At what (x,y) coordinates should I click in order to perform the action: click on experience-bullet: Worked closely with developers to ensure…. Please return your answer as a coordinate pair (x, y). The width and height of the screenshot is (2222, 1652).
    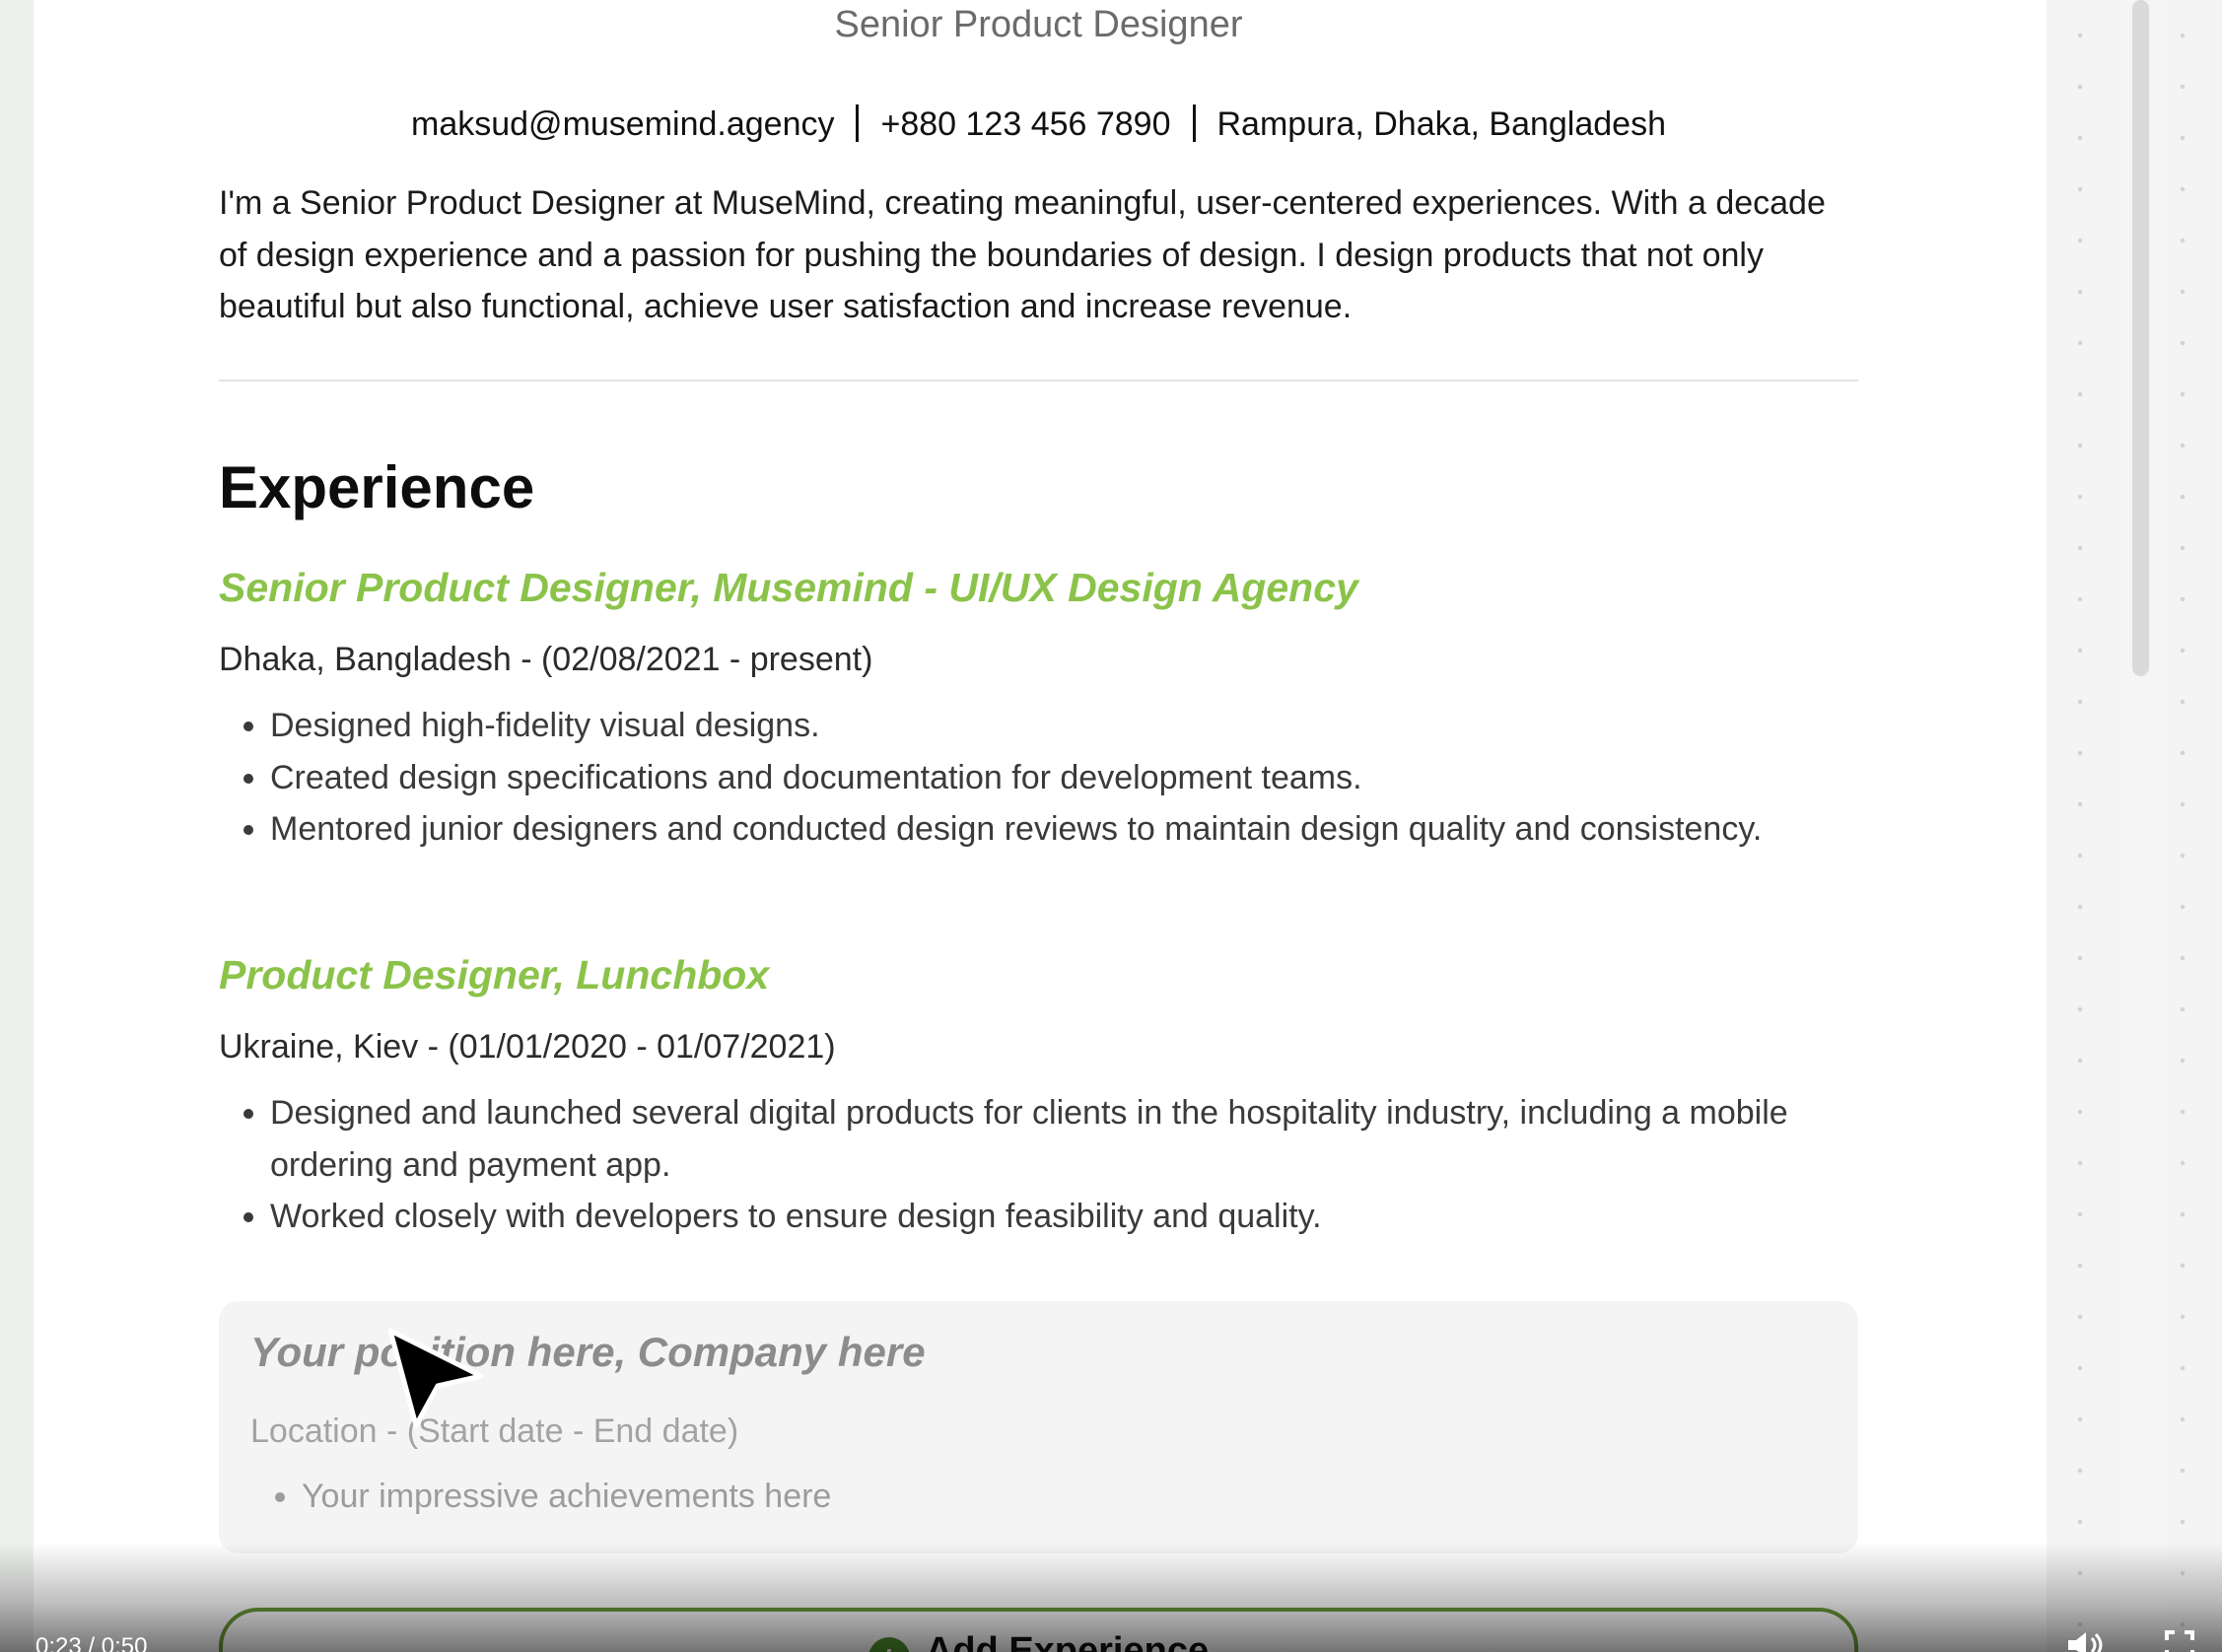
    Looking at the image, I should click on (1064, 1217).